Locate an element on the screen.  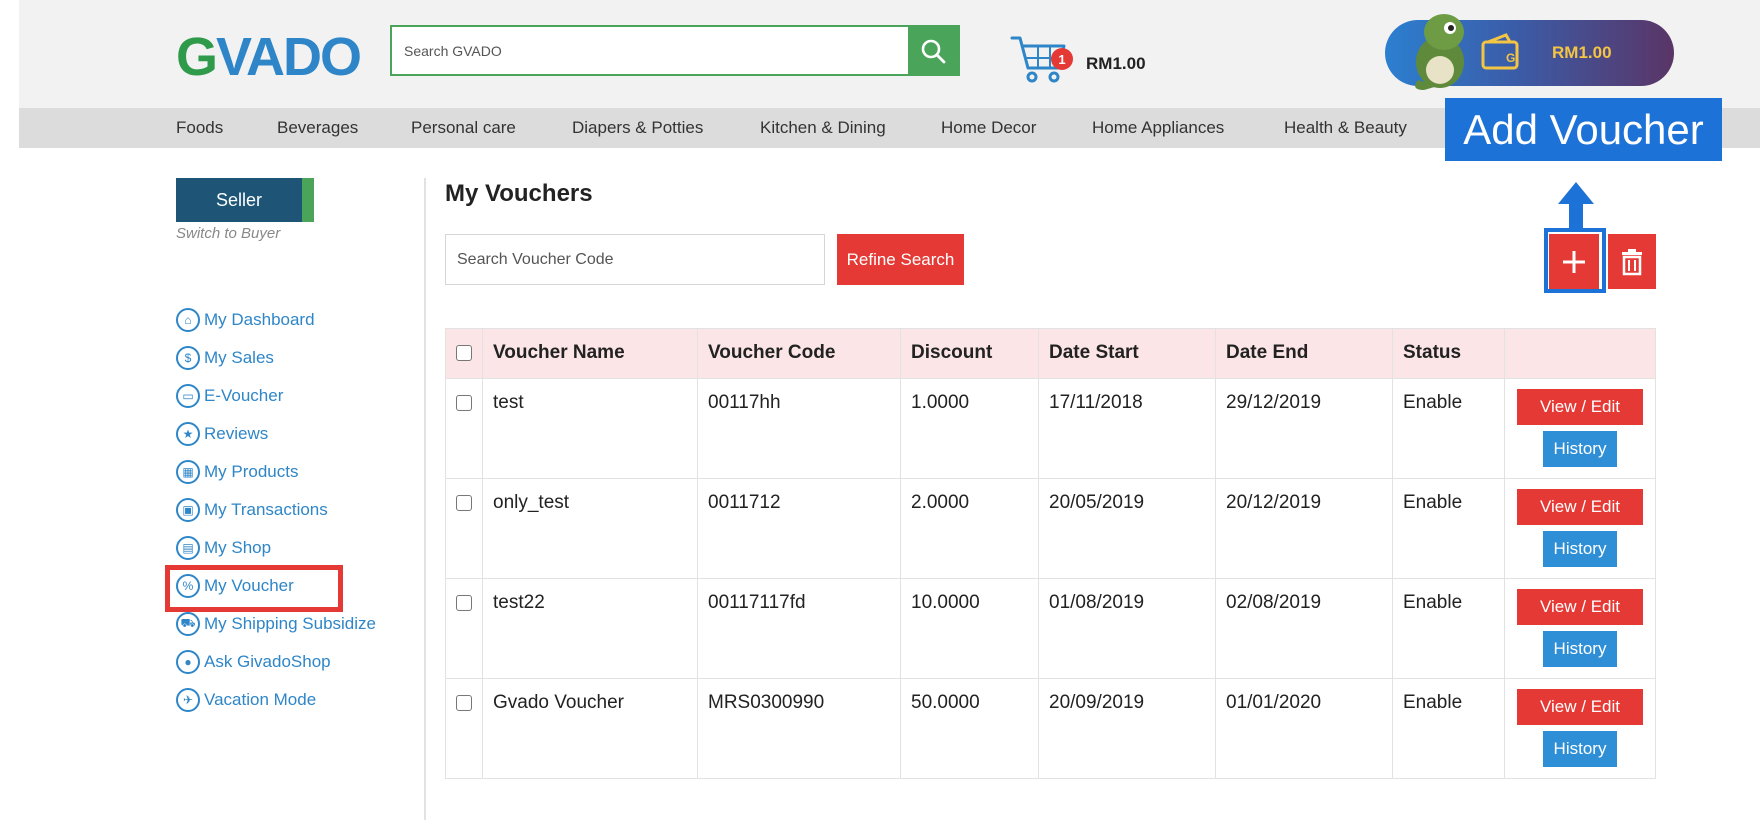
voucher-search is located at coordinates (635, 259).